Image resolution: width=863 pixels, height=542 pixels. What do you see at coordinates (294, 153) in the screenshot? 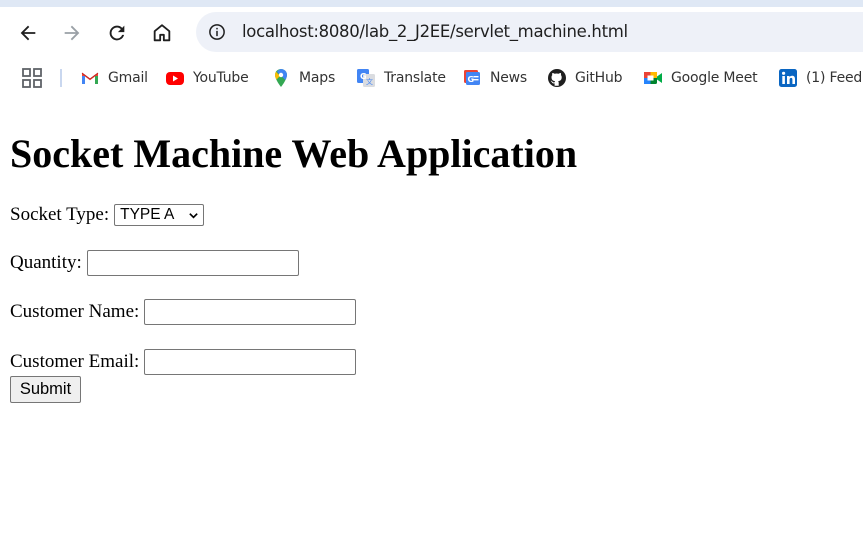
I see `page-title: Socket Machine Web Application` at bounding box center [294, 153].